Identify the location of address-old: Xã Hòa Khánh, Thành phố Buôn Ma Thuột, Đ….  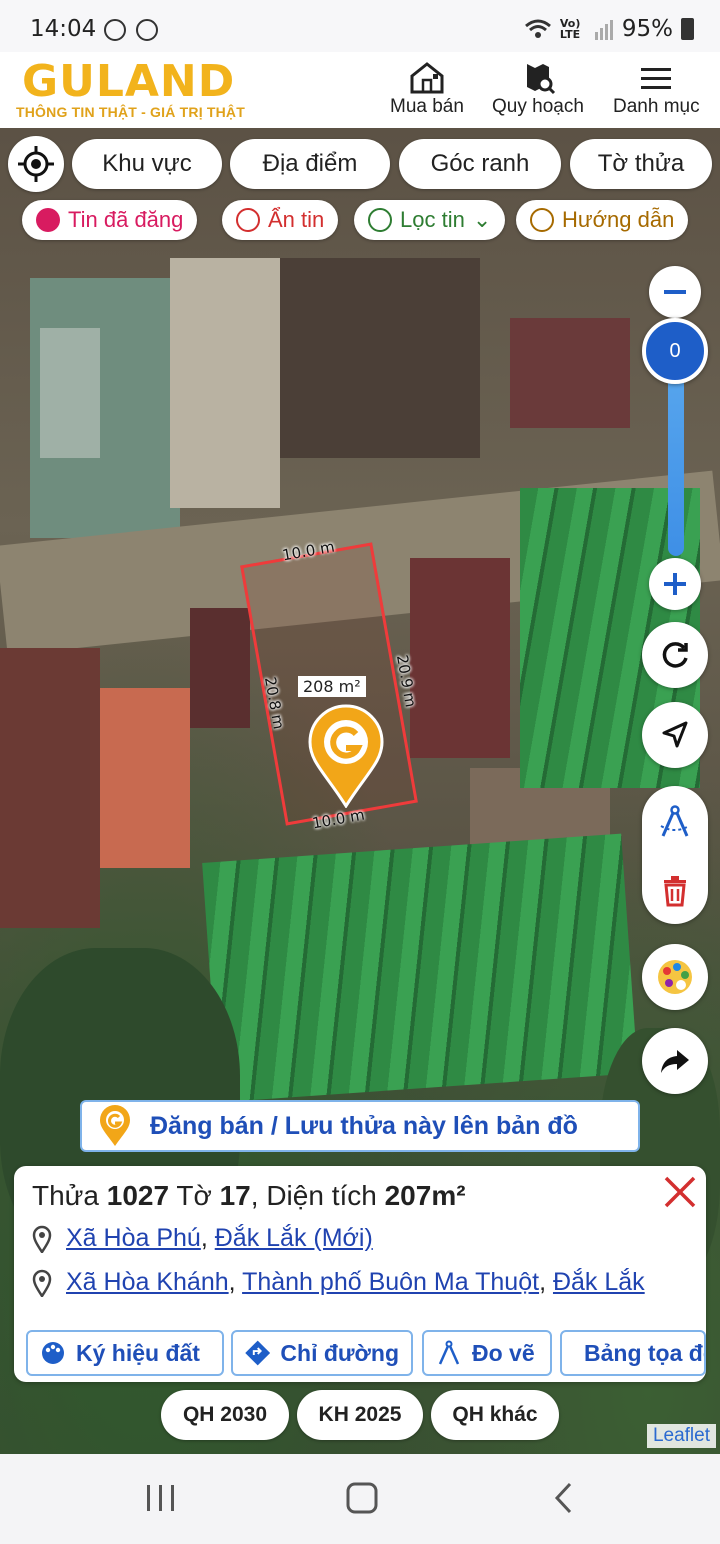
(338, 1282).